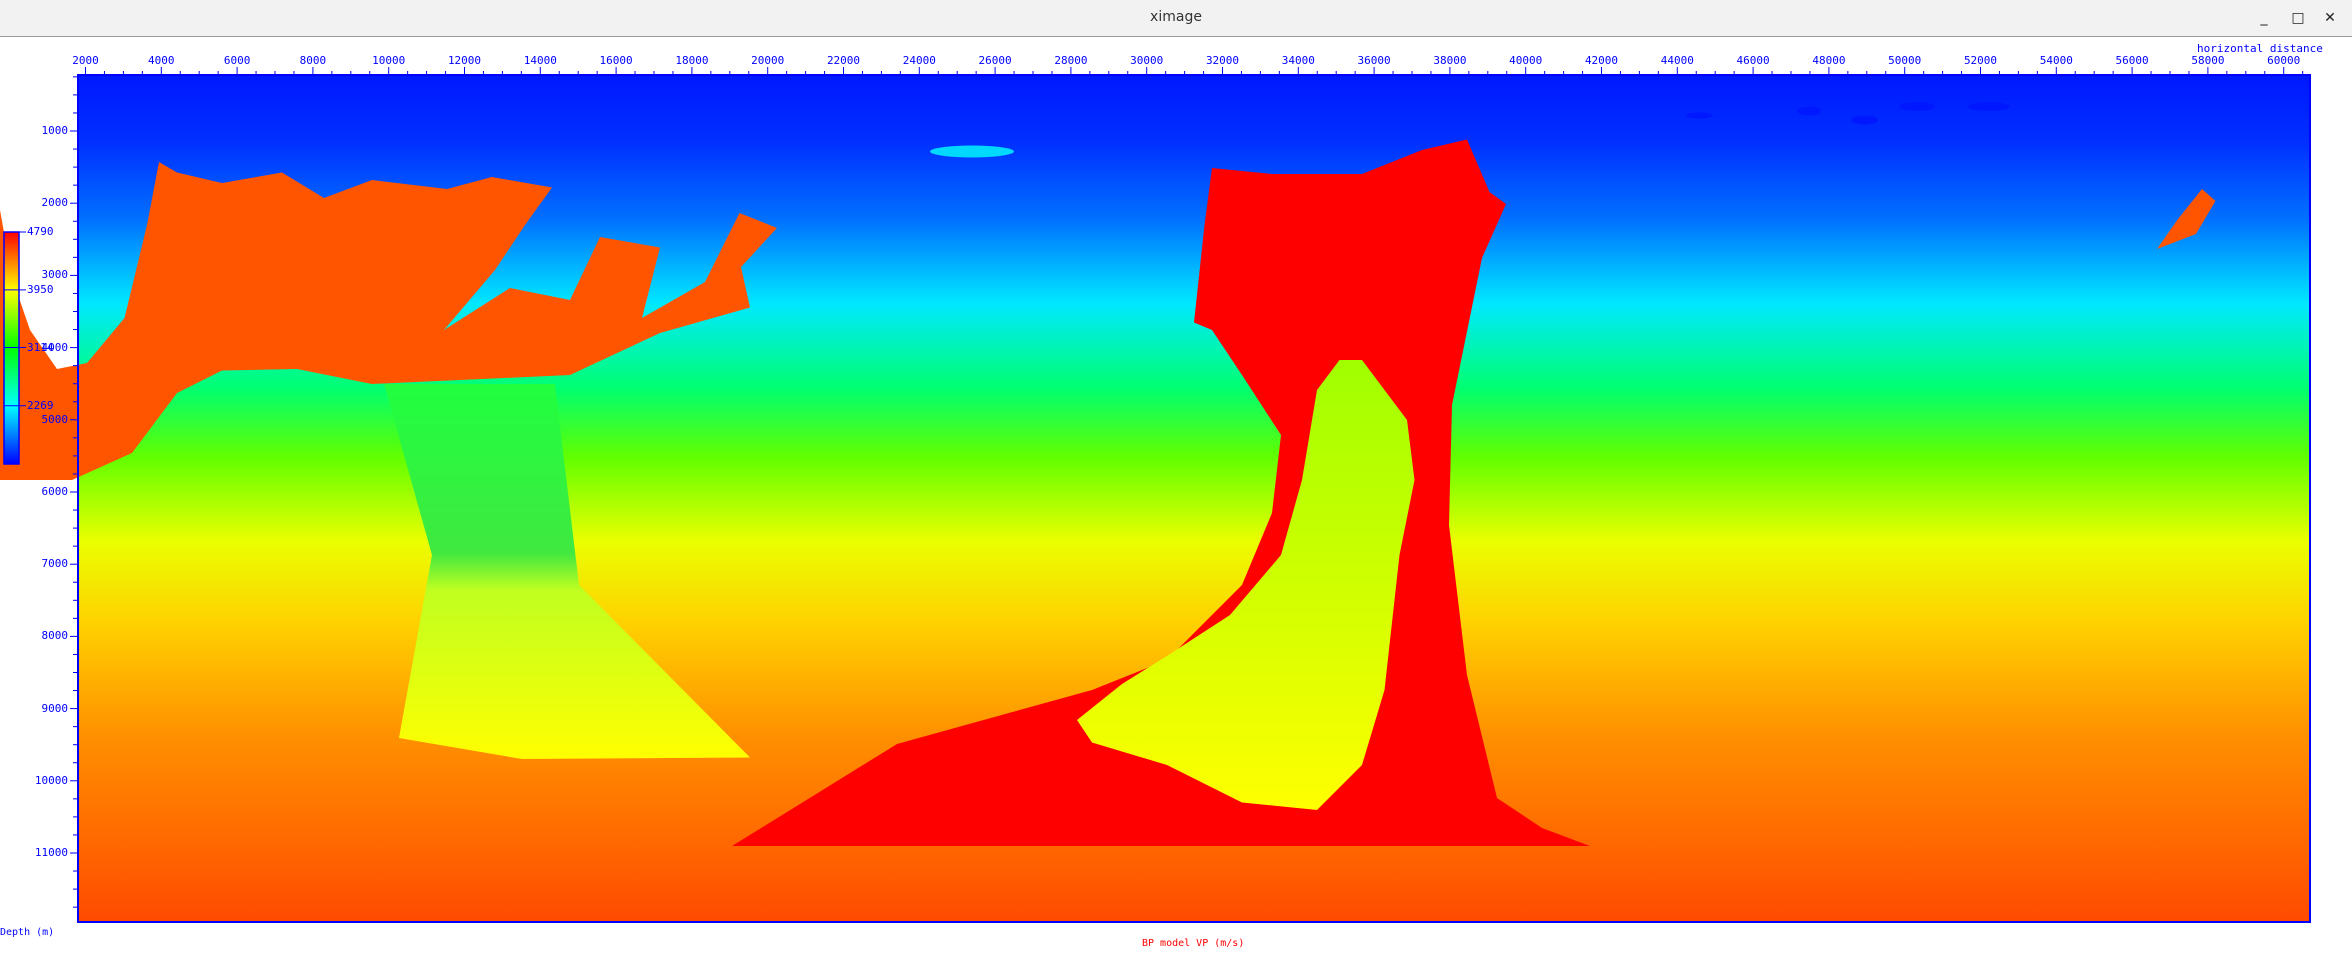 This screenshot has height=955, width=2352. What do you see at coordinates (2208, 60) in the screenshot?
I see `x-tick-label: 58000` at bounding box center [2208, 60].